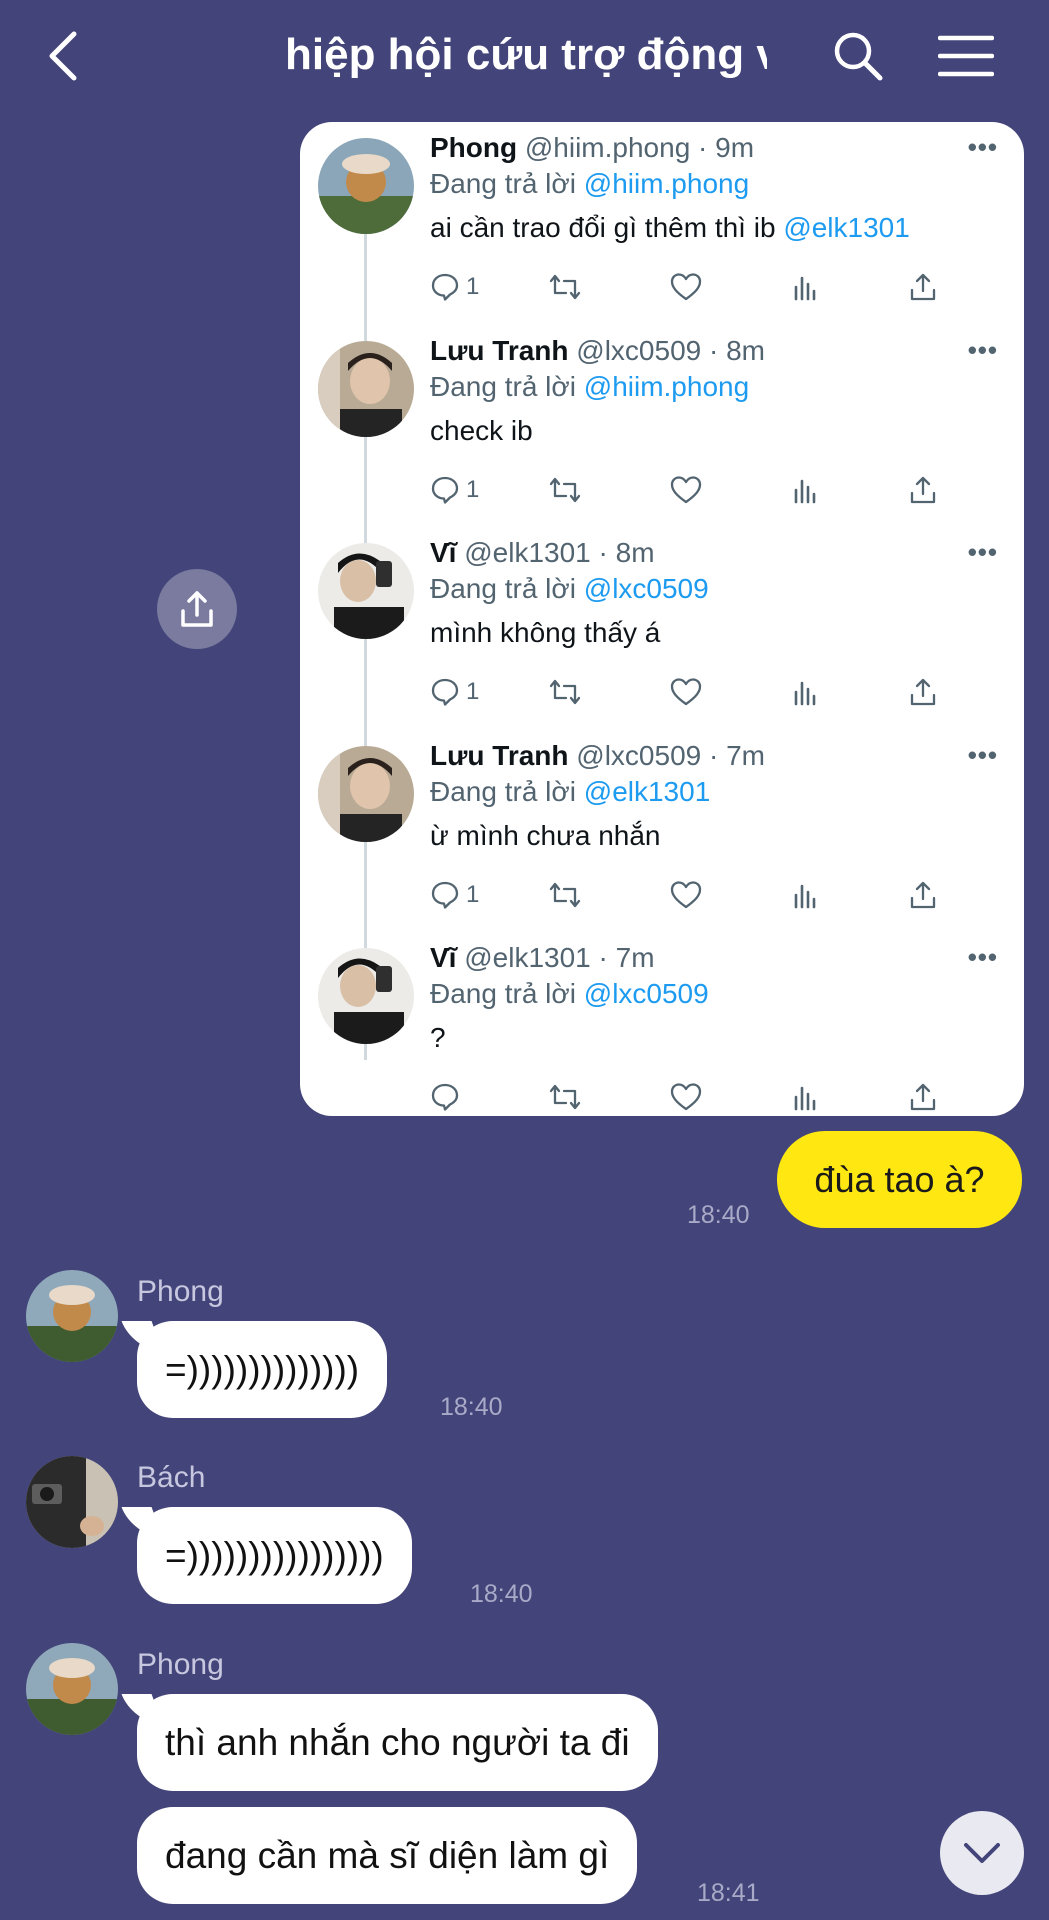  Describe the element at coordinates (262, 1369) in the screenshot. I see `message-bubble: =))))))))))))))` at that location.